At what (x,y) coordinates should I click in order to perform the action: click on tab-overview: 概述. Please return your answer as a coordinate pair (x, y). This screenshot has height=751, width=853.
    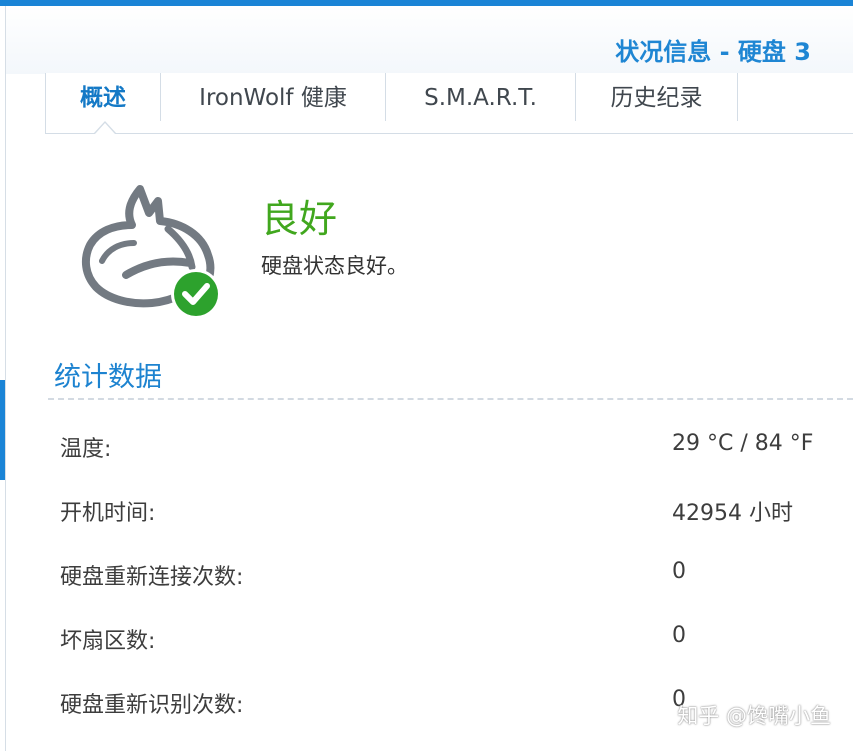
    Looking at the image, I should click on (103, 97).